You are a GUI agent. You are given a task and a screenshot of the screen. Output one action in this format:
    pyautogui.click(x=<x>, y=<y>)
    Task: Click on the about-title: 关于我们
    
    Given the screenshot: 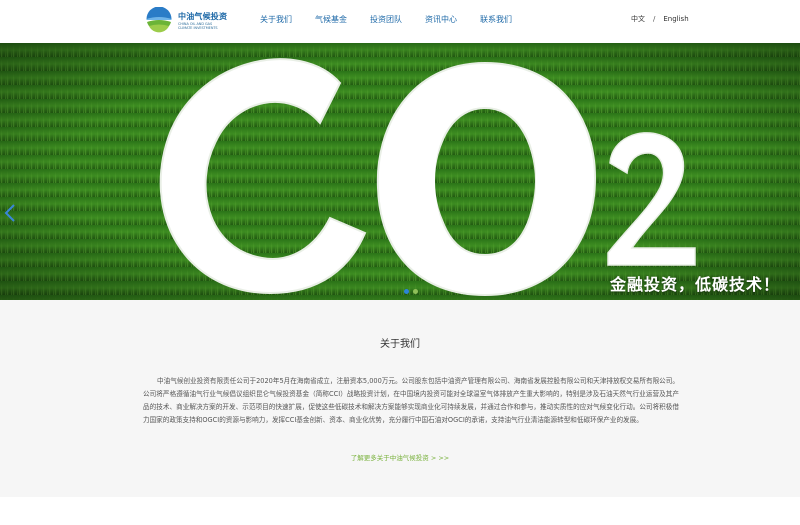 What is the action you would take?
    pyautogui.click(x=400, y=344)
    